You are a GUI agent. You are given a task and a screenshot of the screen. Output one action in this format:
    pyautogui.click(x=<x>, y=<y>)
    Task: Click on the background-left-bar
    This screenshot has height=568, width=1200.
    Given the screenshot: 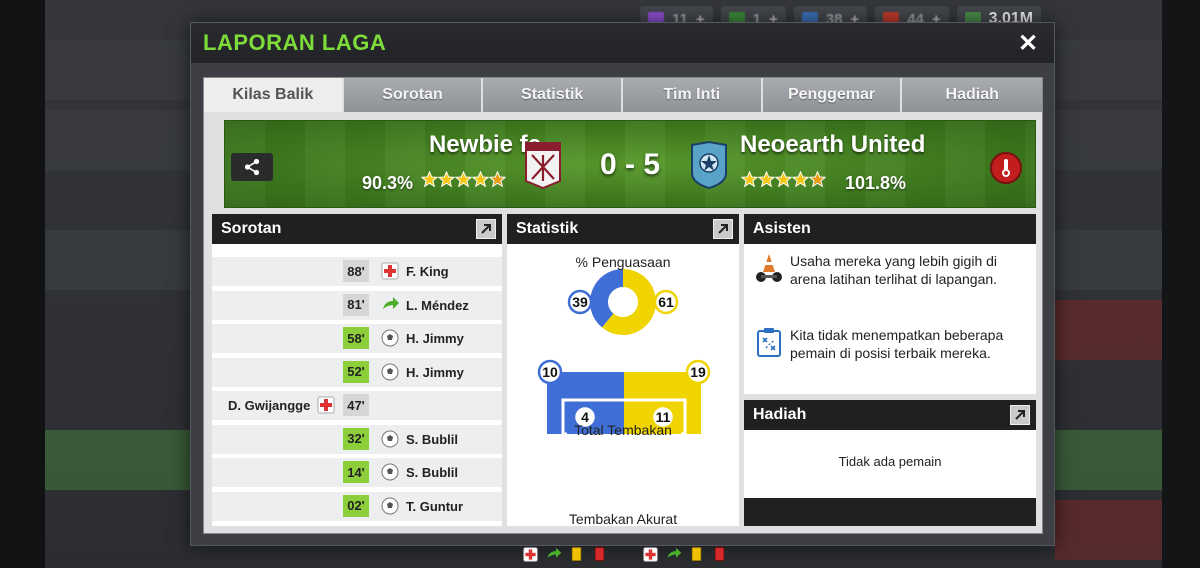 What is the action you would take?
    pyautogui.click(x=22, y=284)
    